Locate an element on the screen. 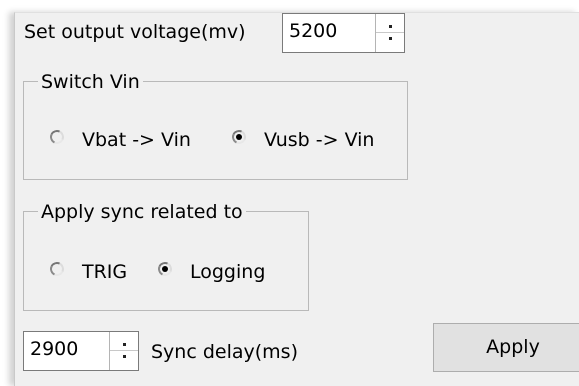 This screenshot has height=386, width=579. output-voltage-label: Set output voltage(mv) is located at coordinates (135, 32).